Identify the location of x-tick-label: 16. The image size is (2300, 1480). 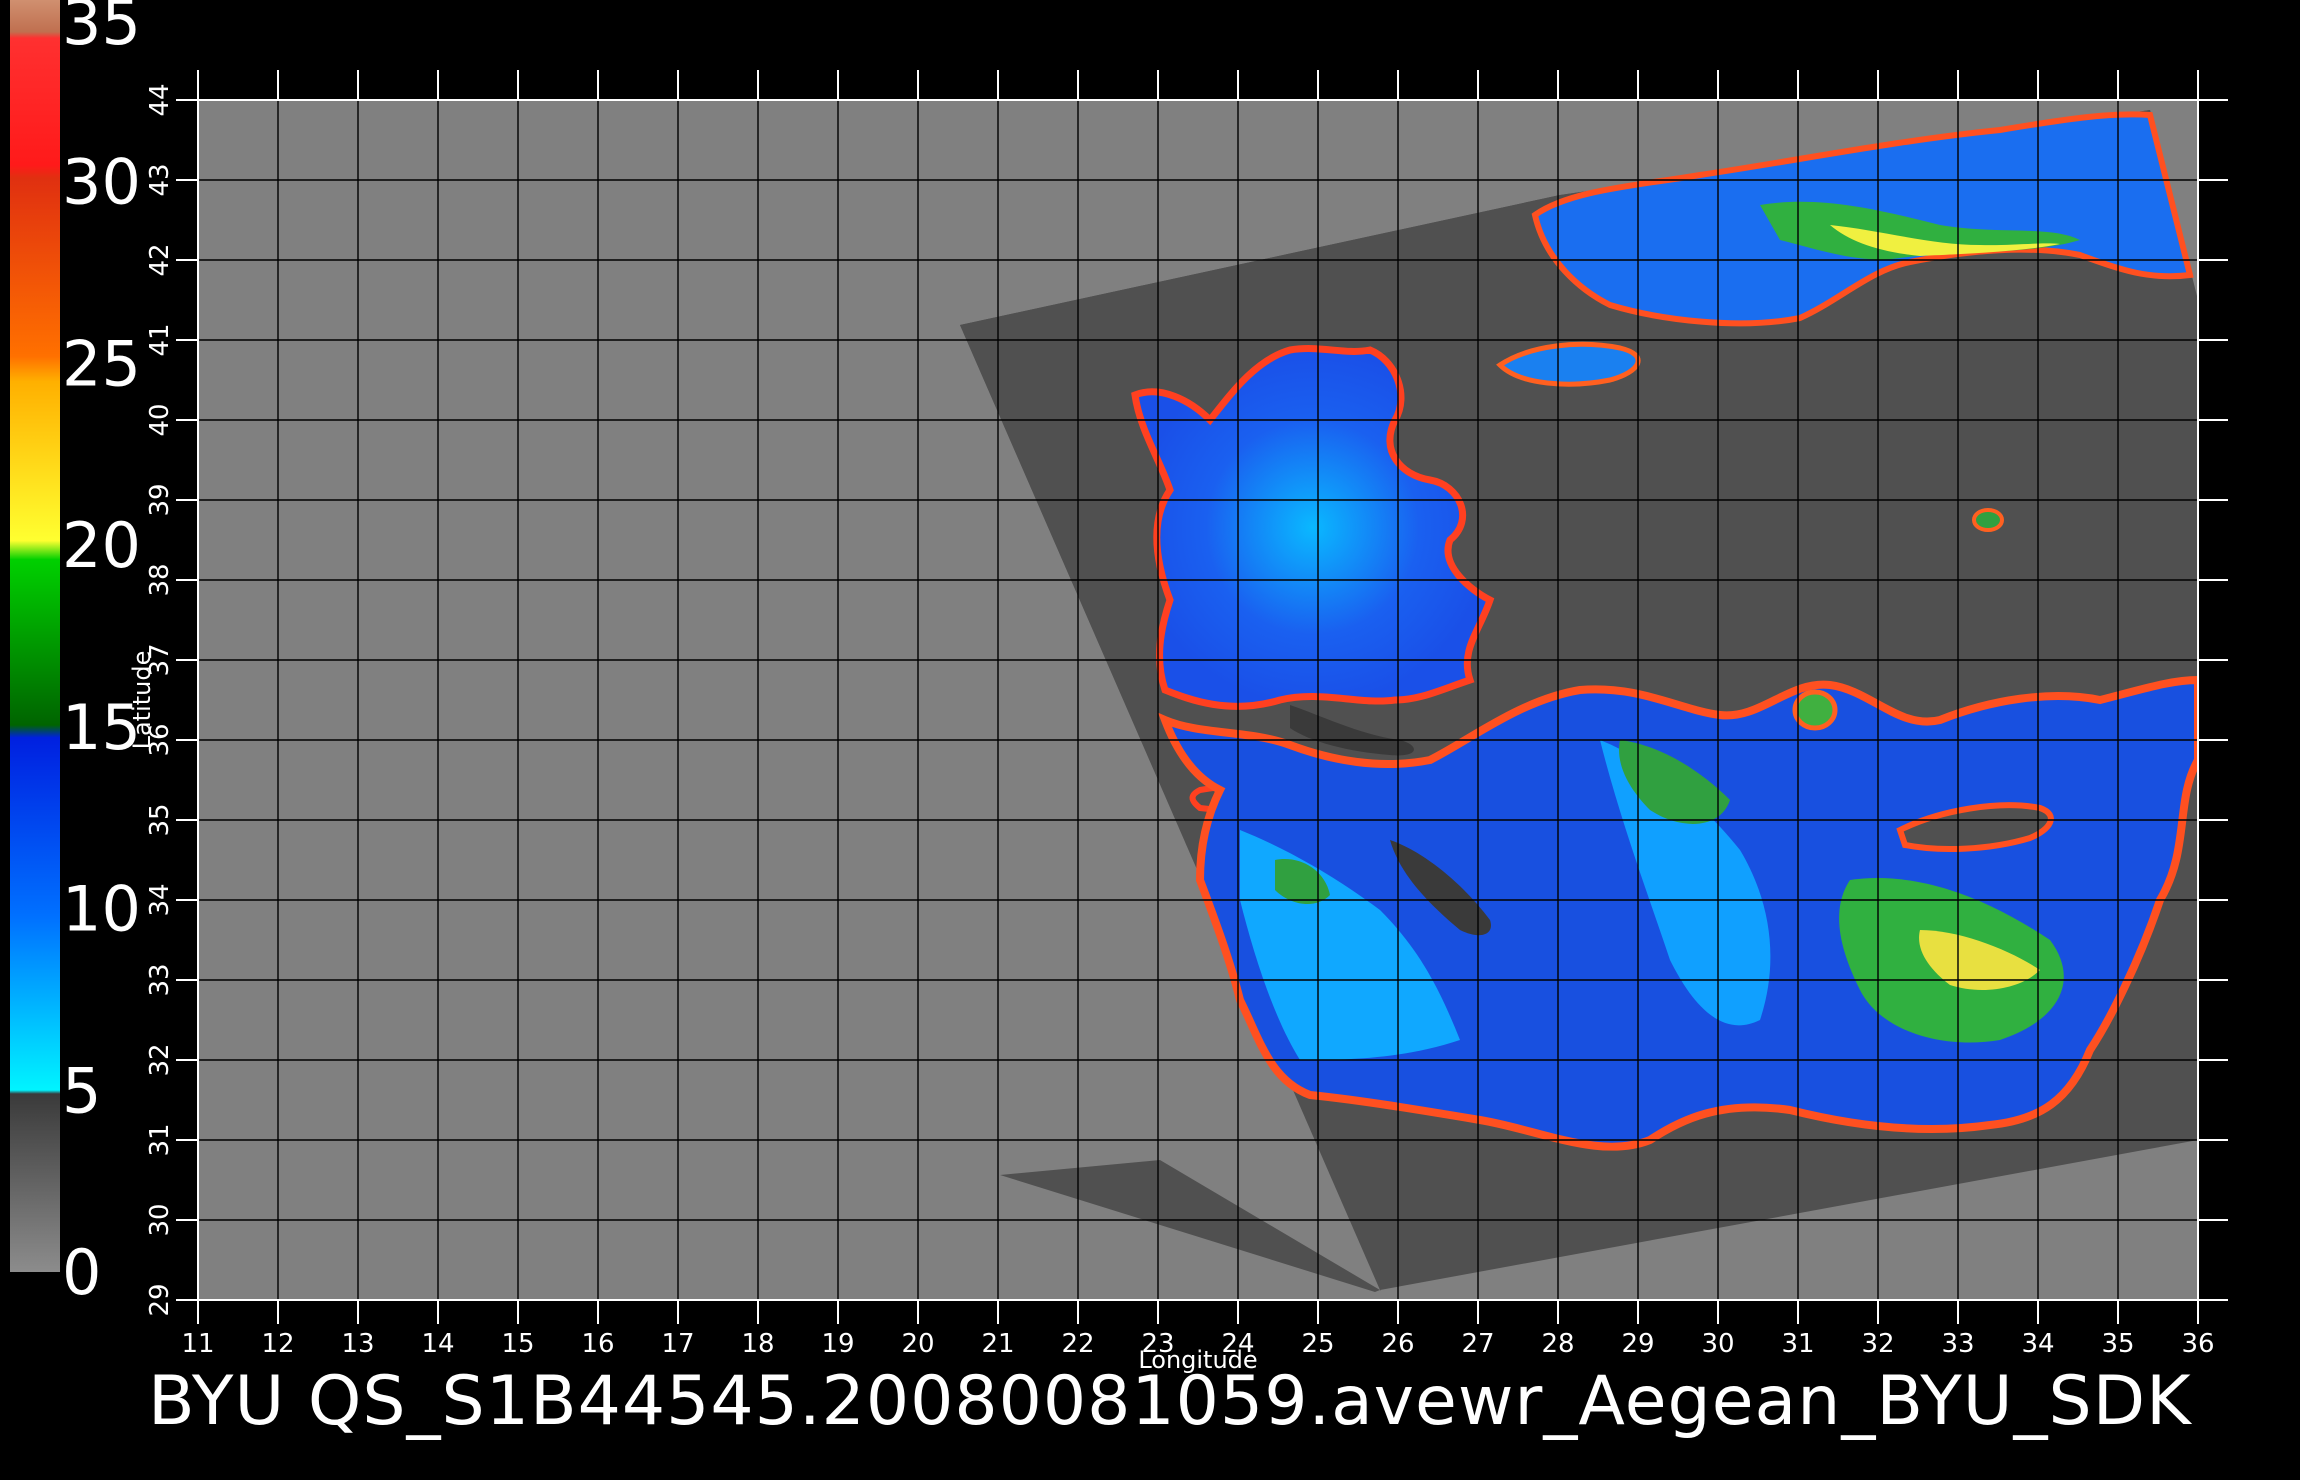
(597, 1344).